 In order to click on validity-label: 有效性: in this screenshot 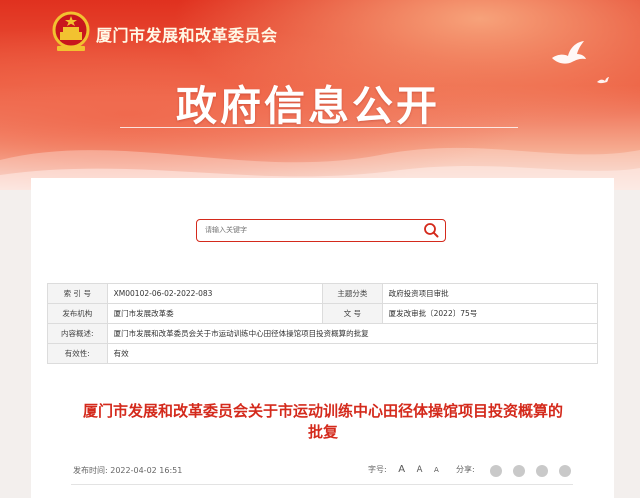, I will do `click(77, 353)`.